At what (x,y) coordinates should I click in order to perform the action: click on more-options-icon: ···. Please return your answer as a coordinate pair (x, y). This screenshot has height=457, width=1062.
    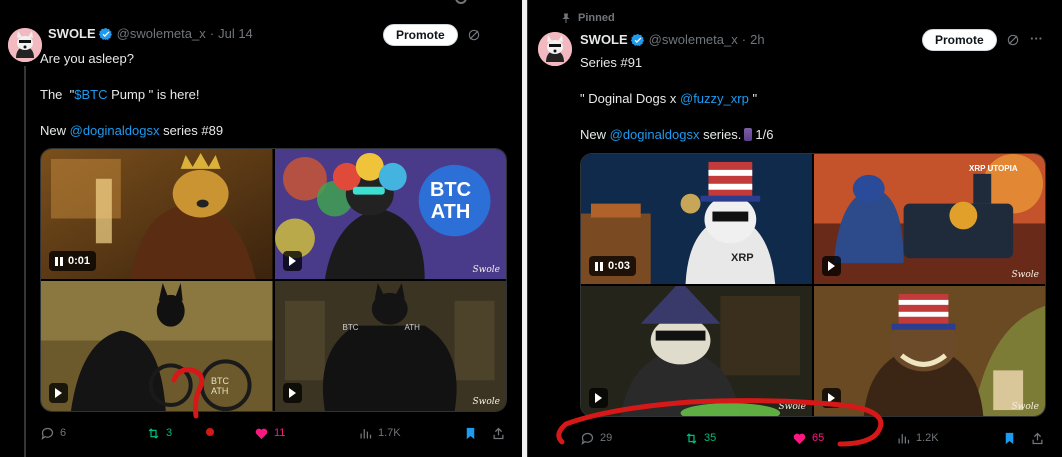
    Looking at the image, I should click on (1036, 38).